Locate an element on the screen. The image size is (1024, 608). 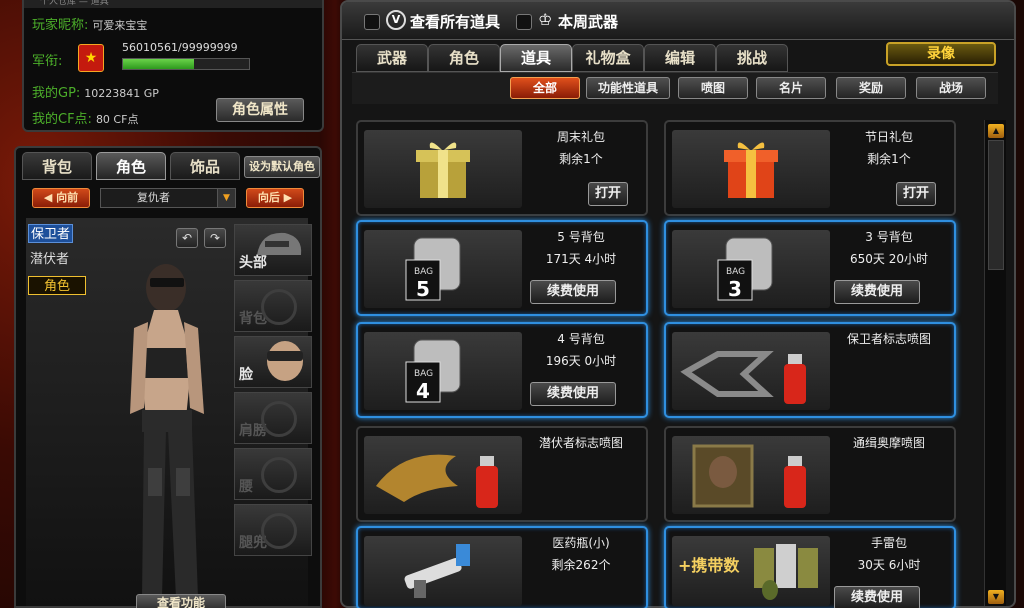
slot-label-waist: 腰 is located at coordinates (246, 487).